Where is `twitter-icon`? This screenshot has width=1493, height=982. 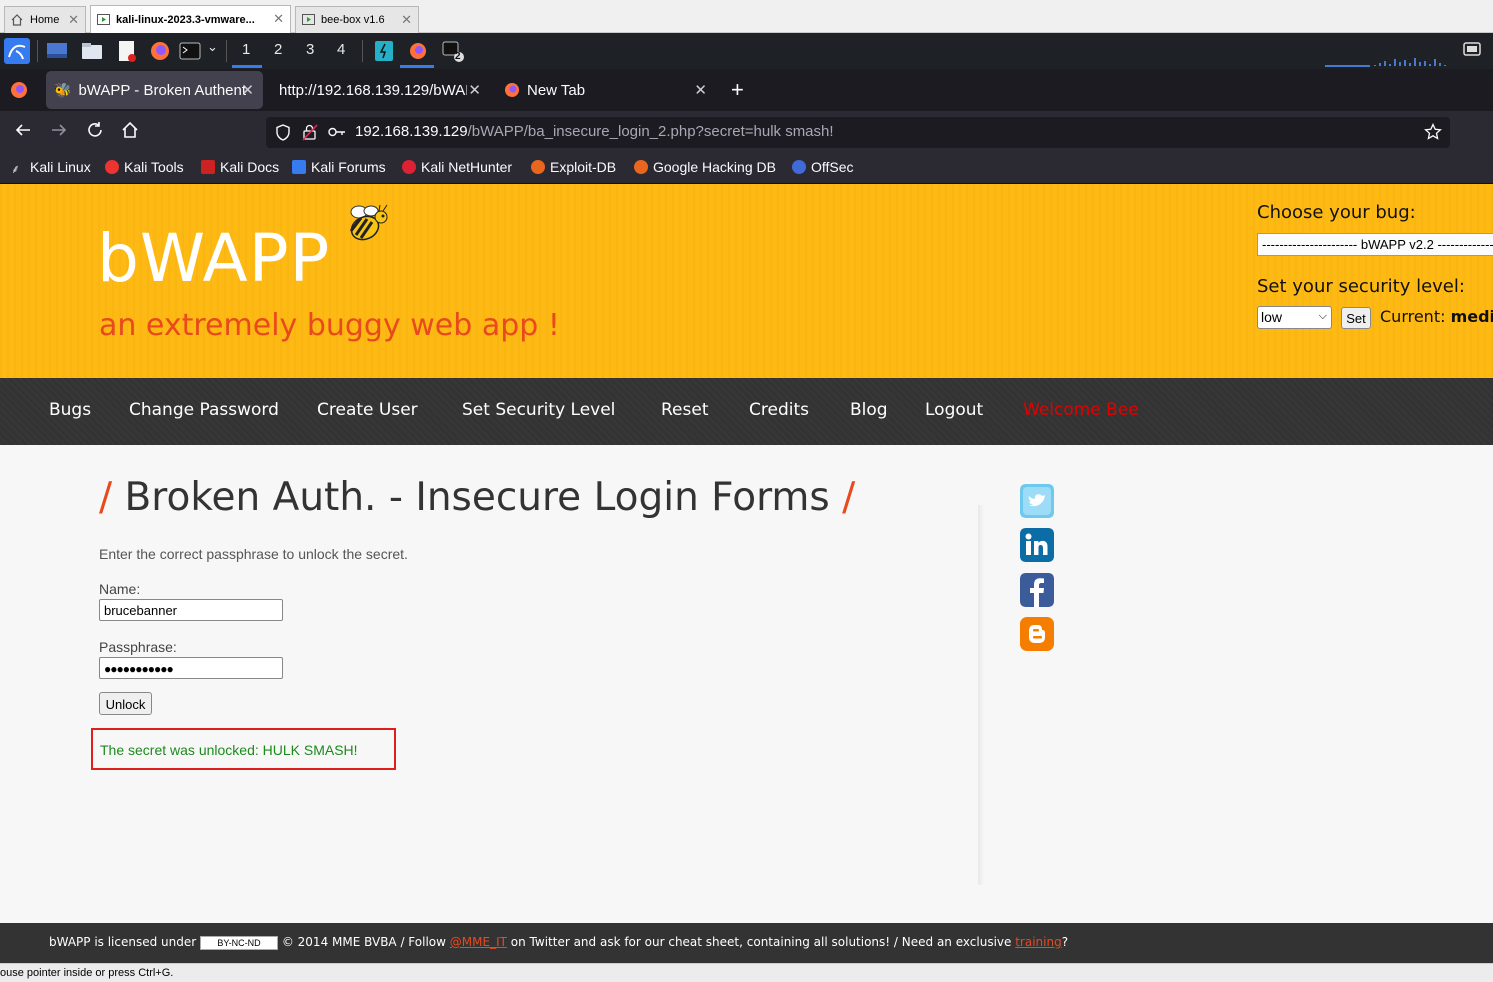
twitter-icon is located at coordinates (1037, 501).